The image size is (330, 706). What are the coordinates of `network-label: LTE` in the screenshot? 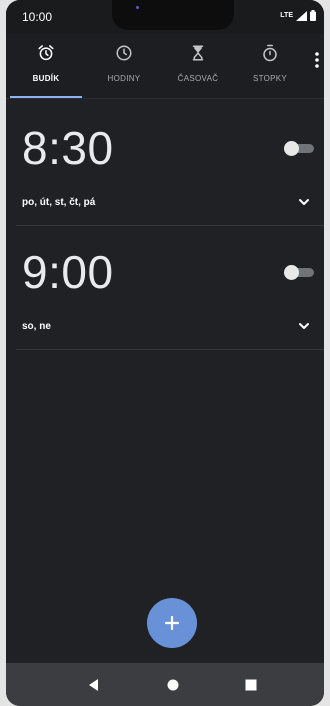 It's located at (286, 15).